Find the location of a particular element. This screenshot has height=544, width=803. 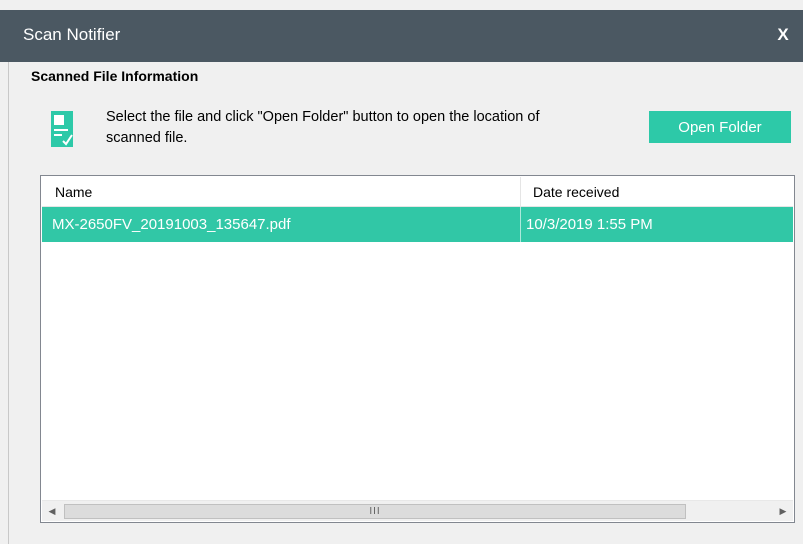

window-title: Scan Notifier is located at coordinates (72, 34).